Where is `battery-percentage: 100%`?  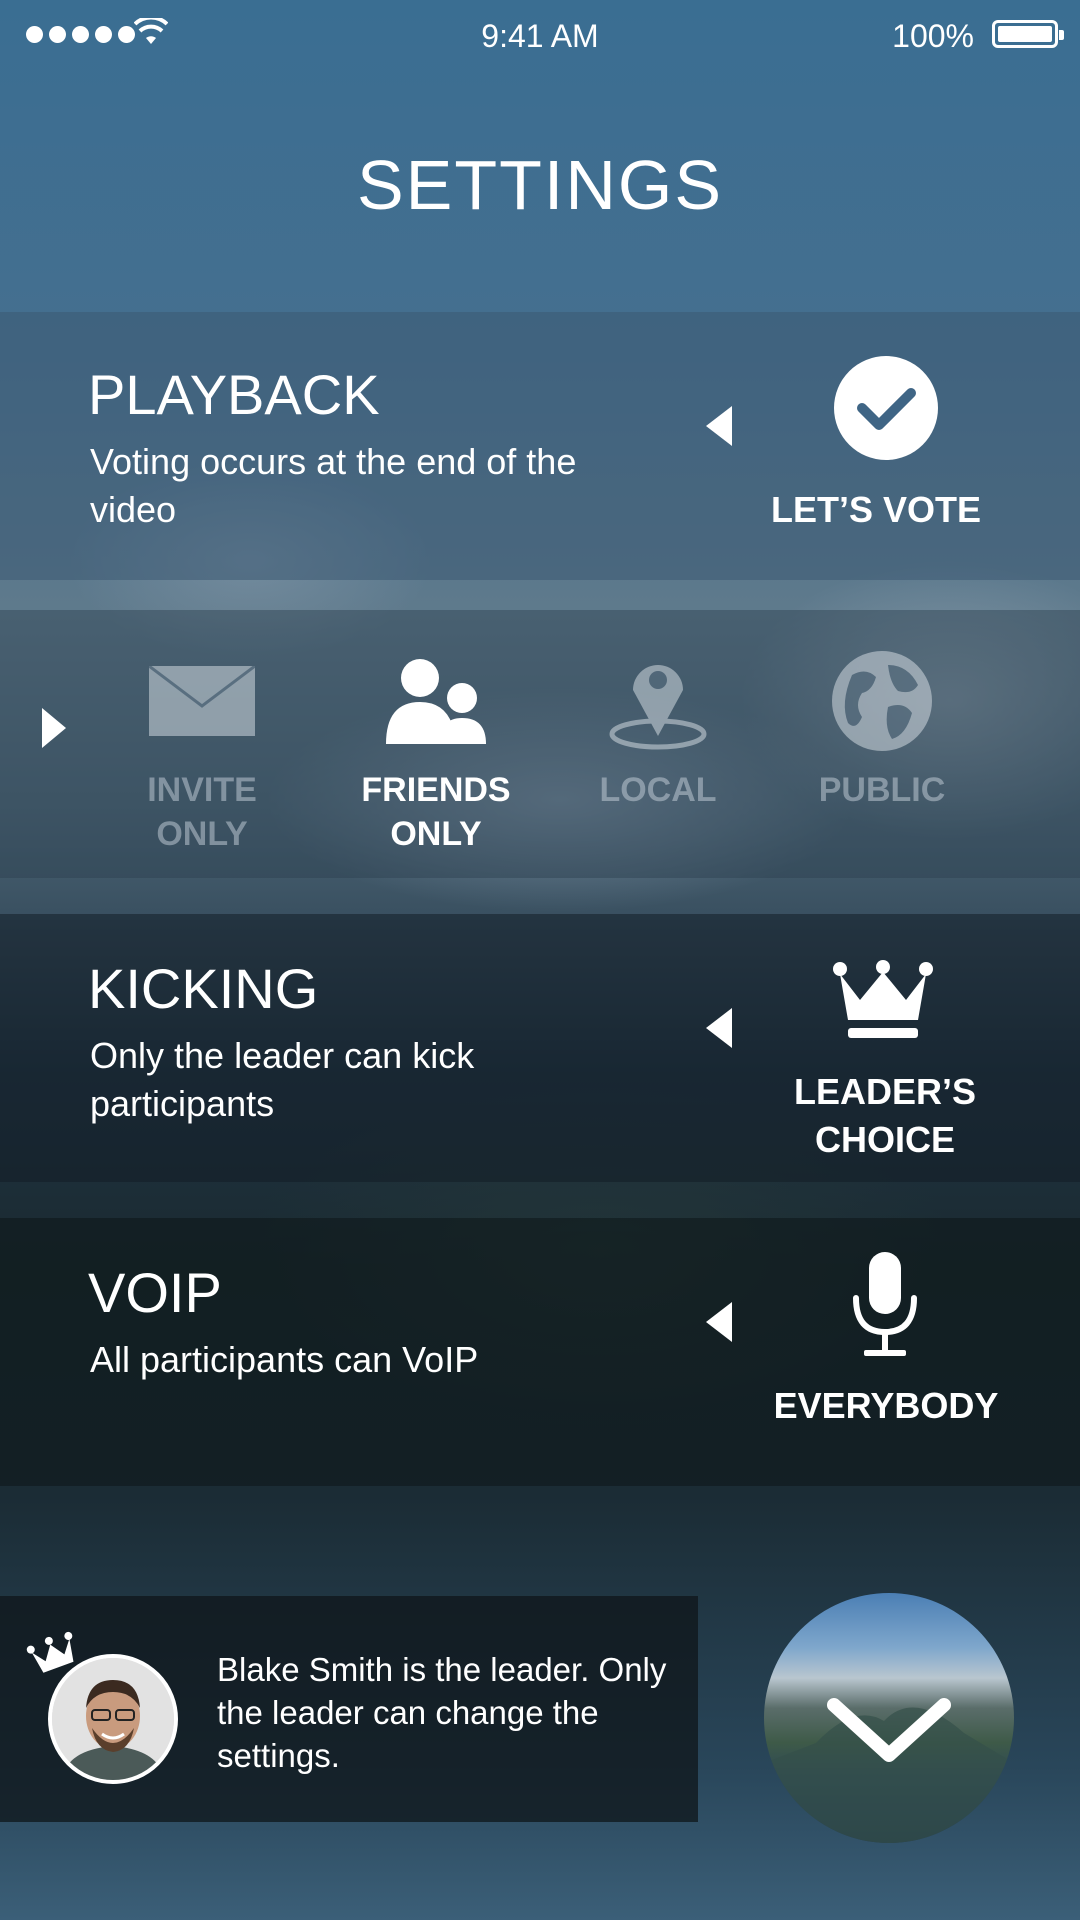 battery-percentage: 100% is located at coordinates (933, 36).